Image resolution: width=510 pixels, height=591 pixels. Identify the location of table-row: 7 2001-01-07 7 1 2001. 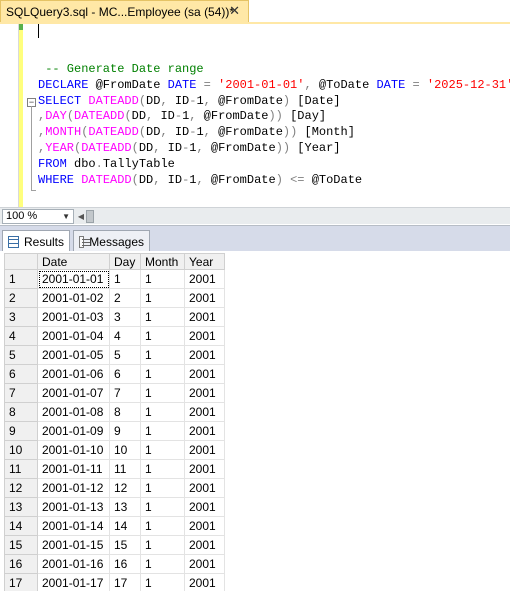
(114, 393).